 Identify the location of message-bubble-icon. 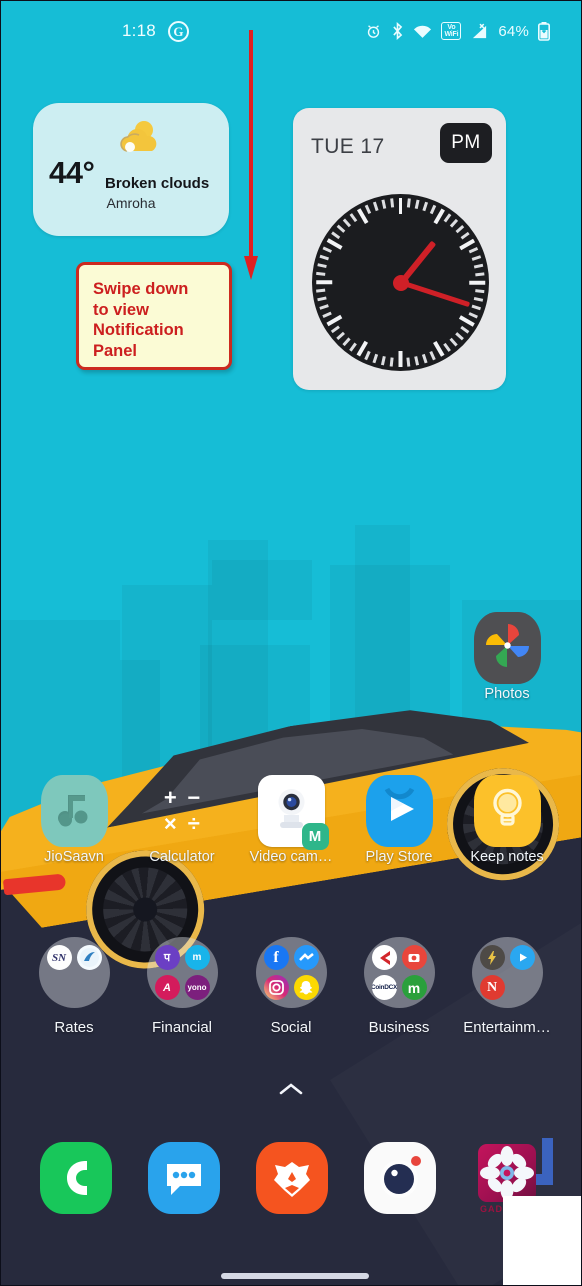
(184, 1178).